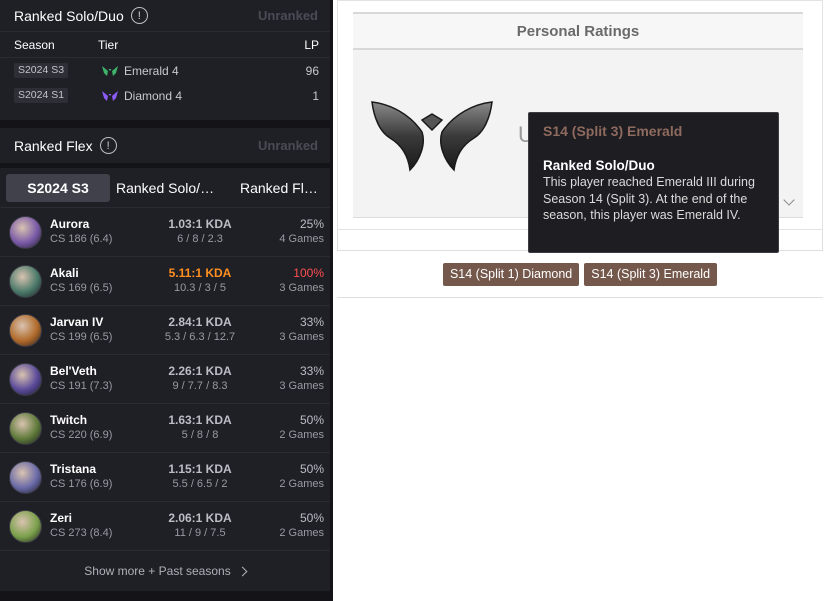 This screenshot has width=835, height=601. I want to click on champion-kda-stats: 5 / 8 / 8, so click(200, 435).